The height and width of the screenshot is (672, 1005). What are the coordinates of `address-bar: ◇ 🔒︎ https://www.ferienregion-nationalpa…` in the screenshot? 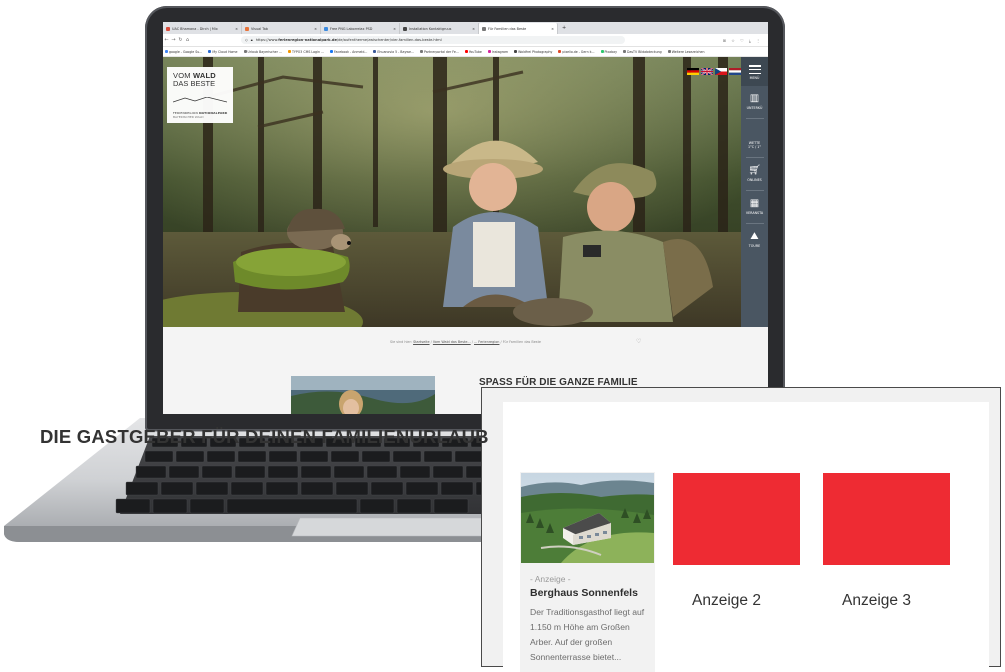 It's located at (433, 40).